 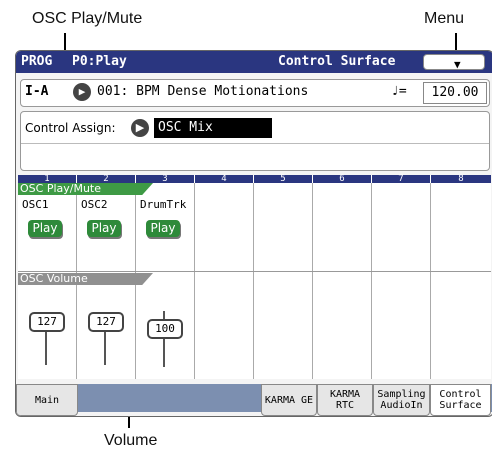 What do you see at coordinates (254, 62) in the screenshot?
I see `title-bar: PROG P0:Play Control Surface ▼` at bounding box center [254, 62].